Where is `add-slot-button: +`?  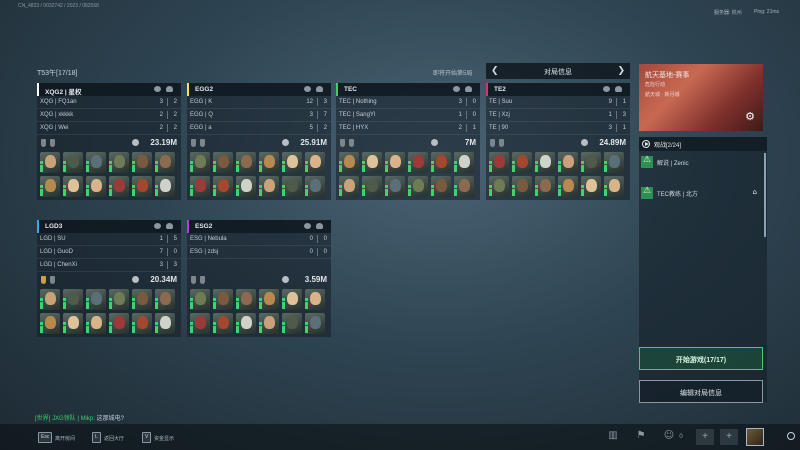
add-slot-button: + is located at coordinates (729, 437).